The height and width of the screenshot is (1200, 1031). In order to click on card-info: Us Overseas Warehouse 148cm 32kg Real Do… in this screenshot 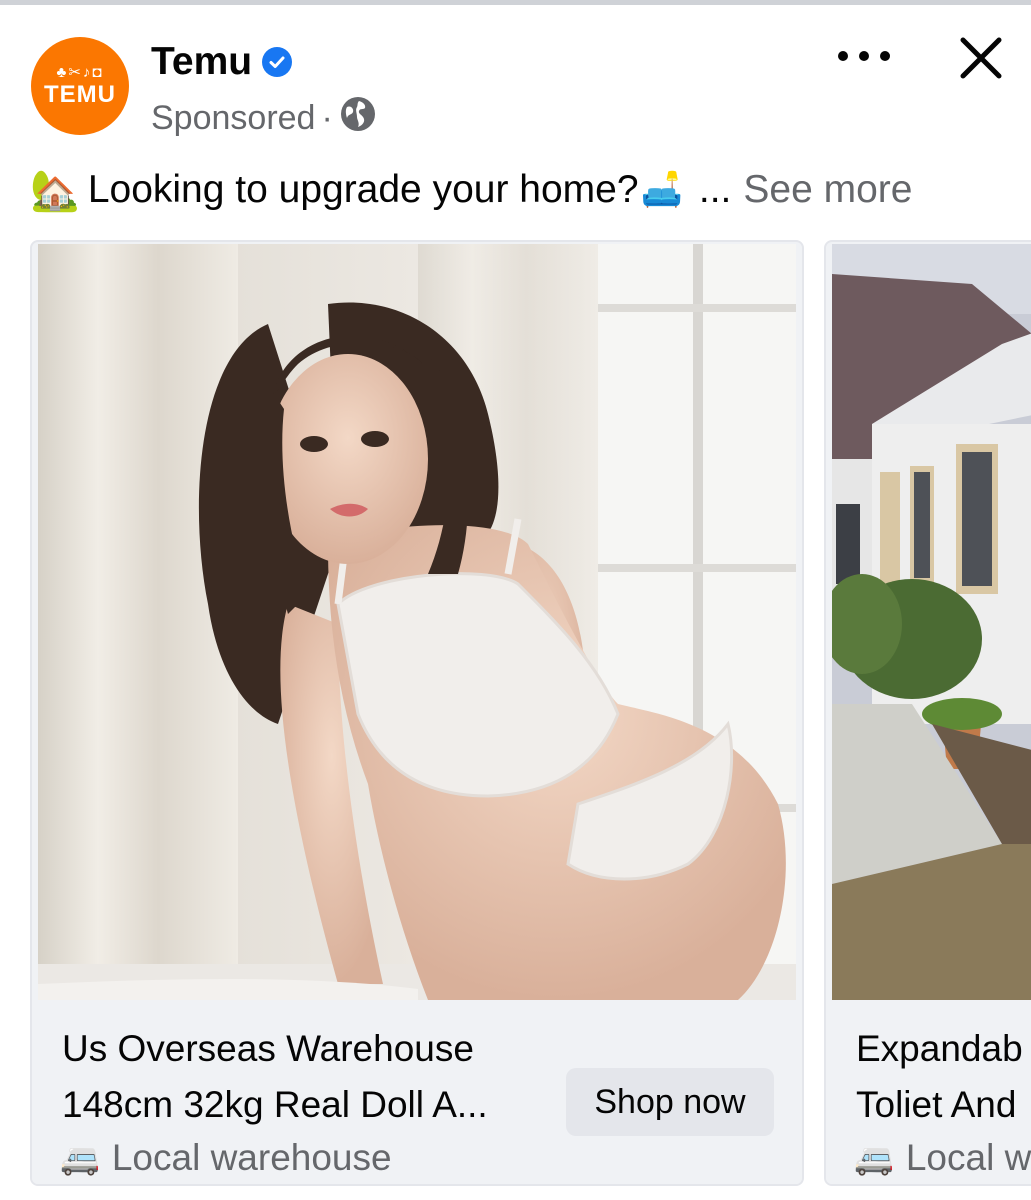, I will do `click(417, 1093)`.